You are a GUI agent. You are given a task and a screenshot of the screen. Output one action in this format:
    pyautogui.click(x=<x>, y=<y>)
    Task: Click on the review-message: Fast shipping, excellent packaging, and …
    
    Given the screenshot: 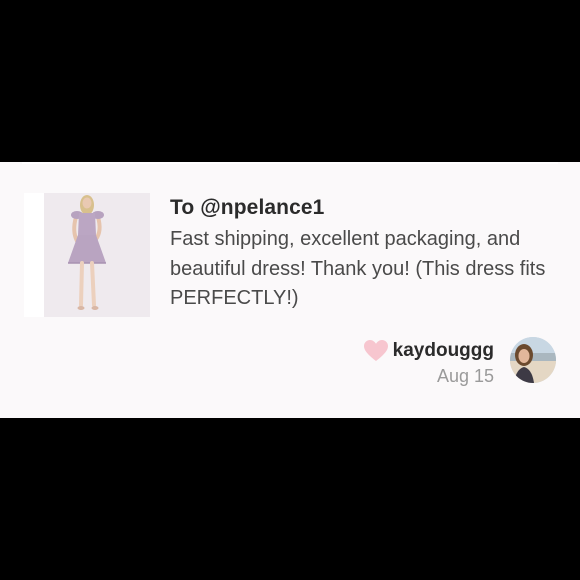 What is the action you would take?
    pyautogui.click(x=358, y=268)
    